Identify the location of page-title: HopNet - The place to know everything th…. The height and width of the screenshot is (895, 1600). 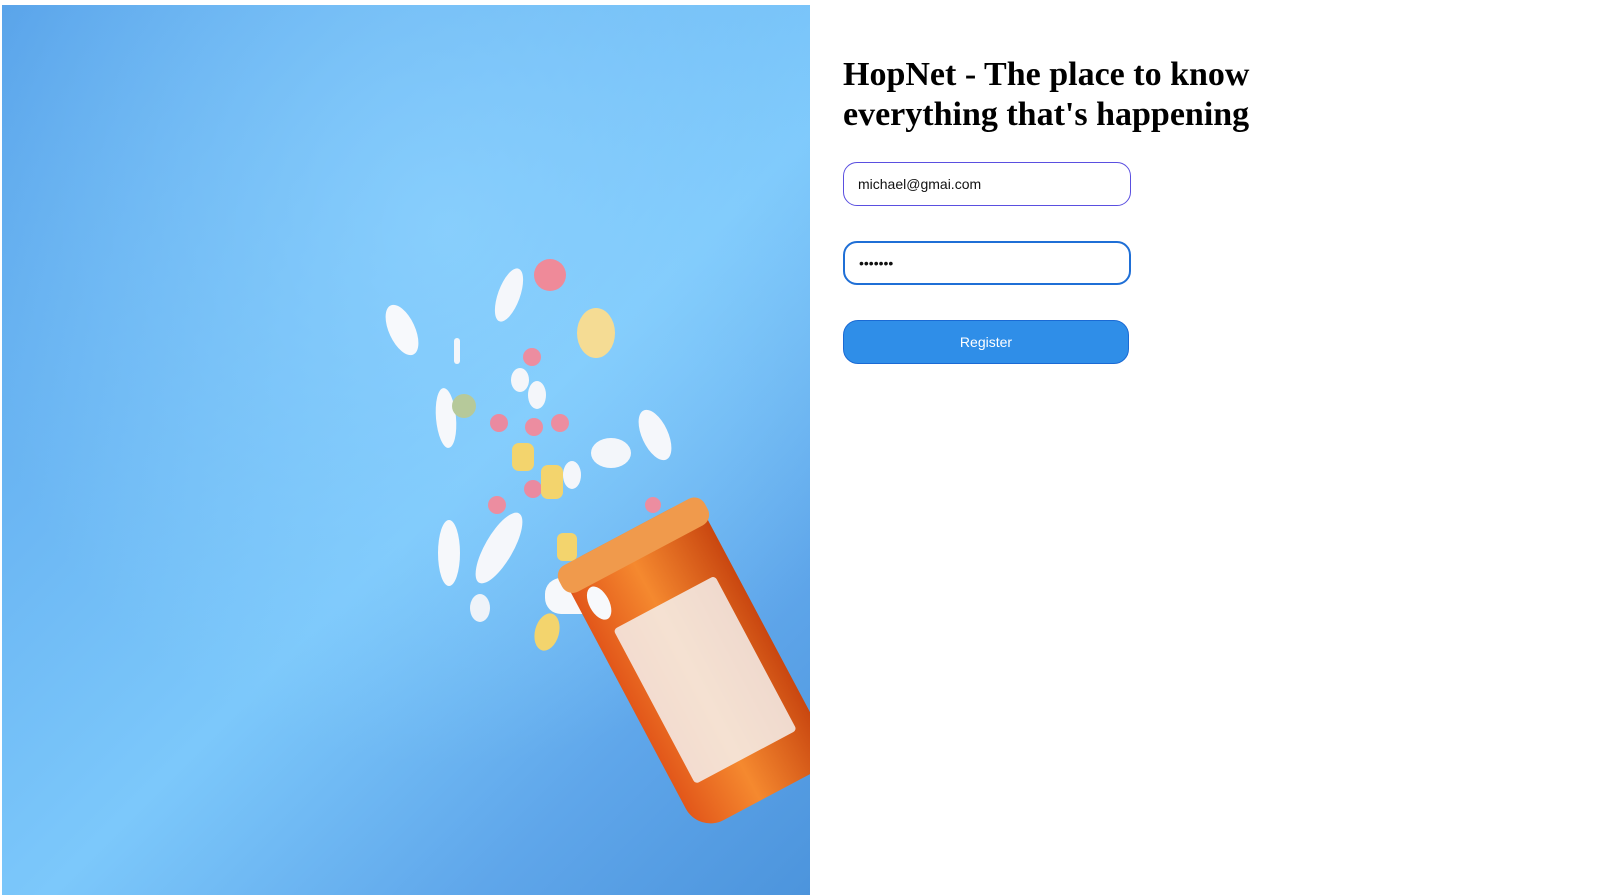
(1046, 94).